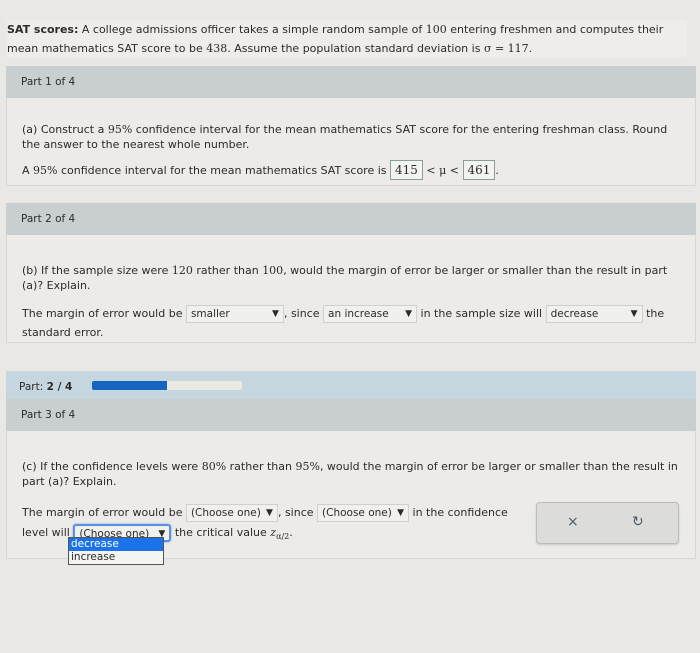 This screenshot has height=653, width=700. I want to click on margin-size-select: (Choose one) ▼, so click(231, 513).